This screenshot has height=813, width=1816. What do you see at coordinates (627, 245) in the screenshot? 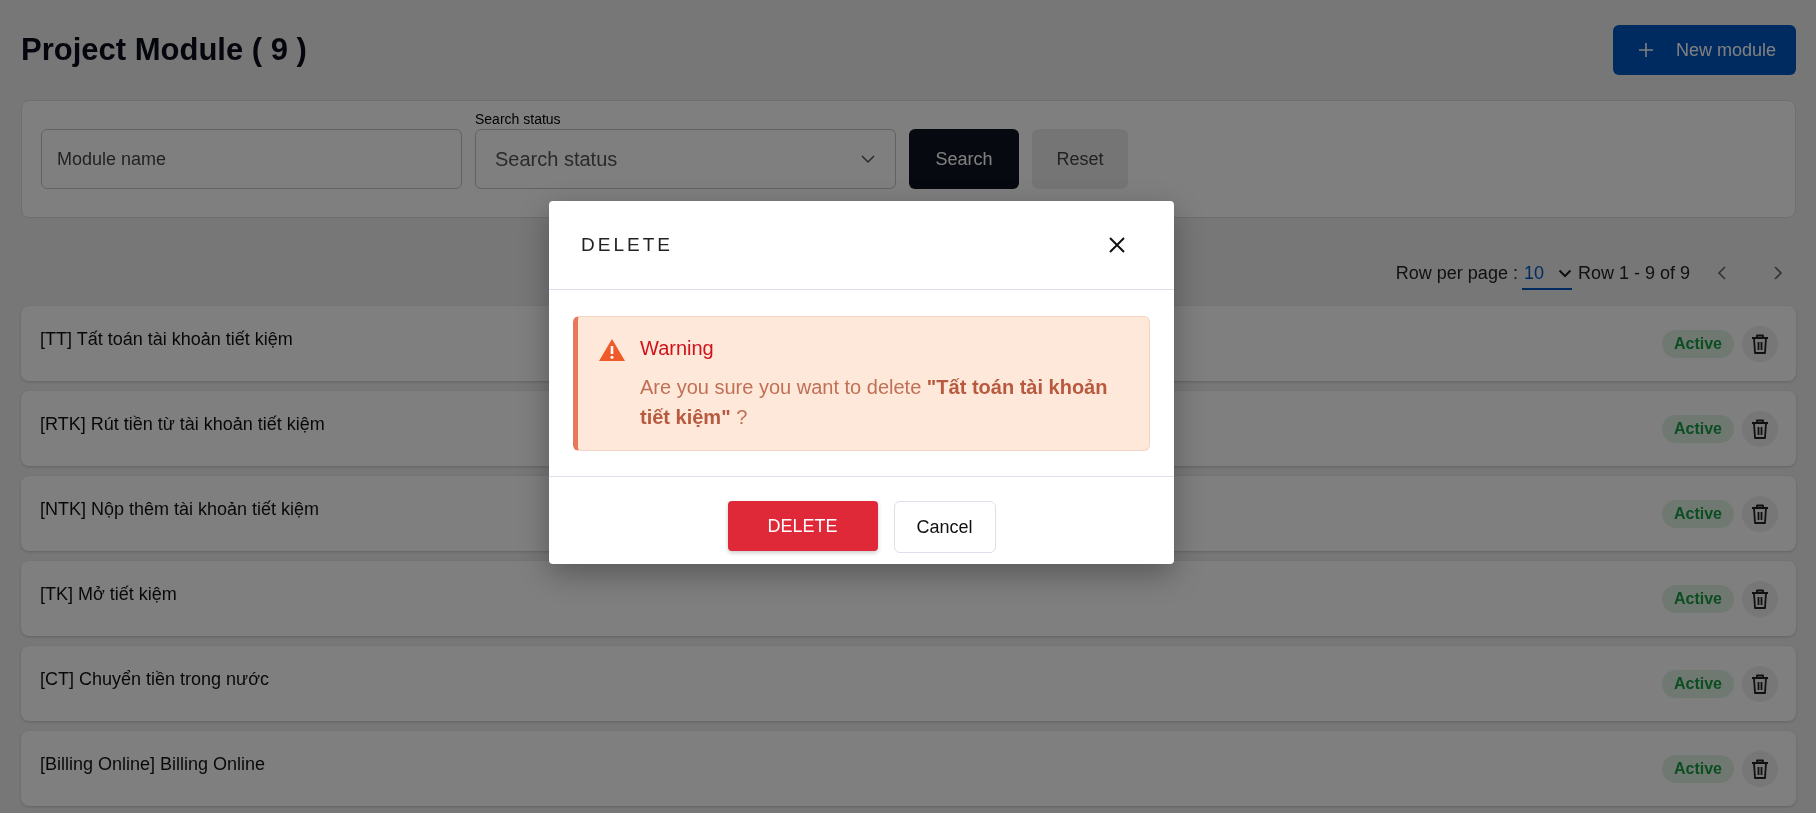
I see `dialog-title: DELETE` at bounding box center [627, 245].